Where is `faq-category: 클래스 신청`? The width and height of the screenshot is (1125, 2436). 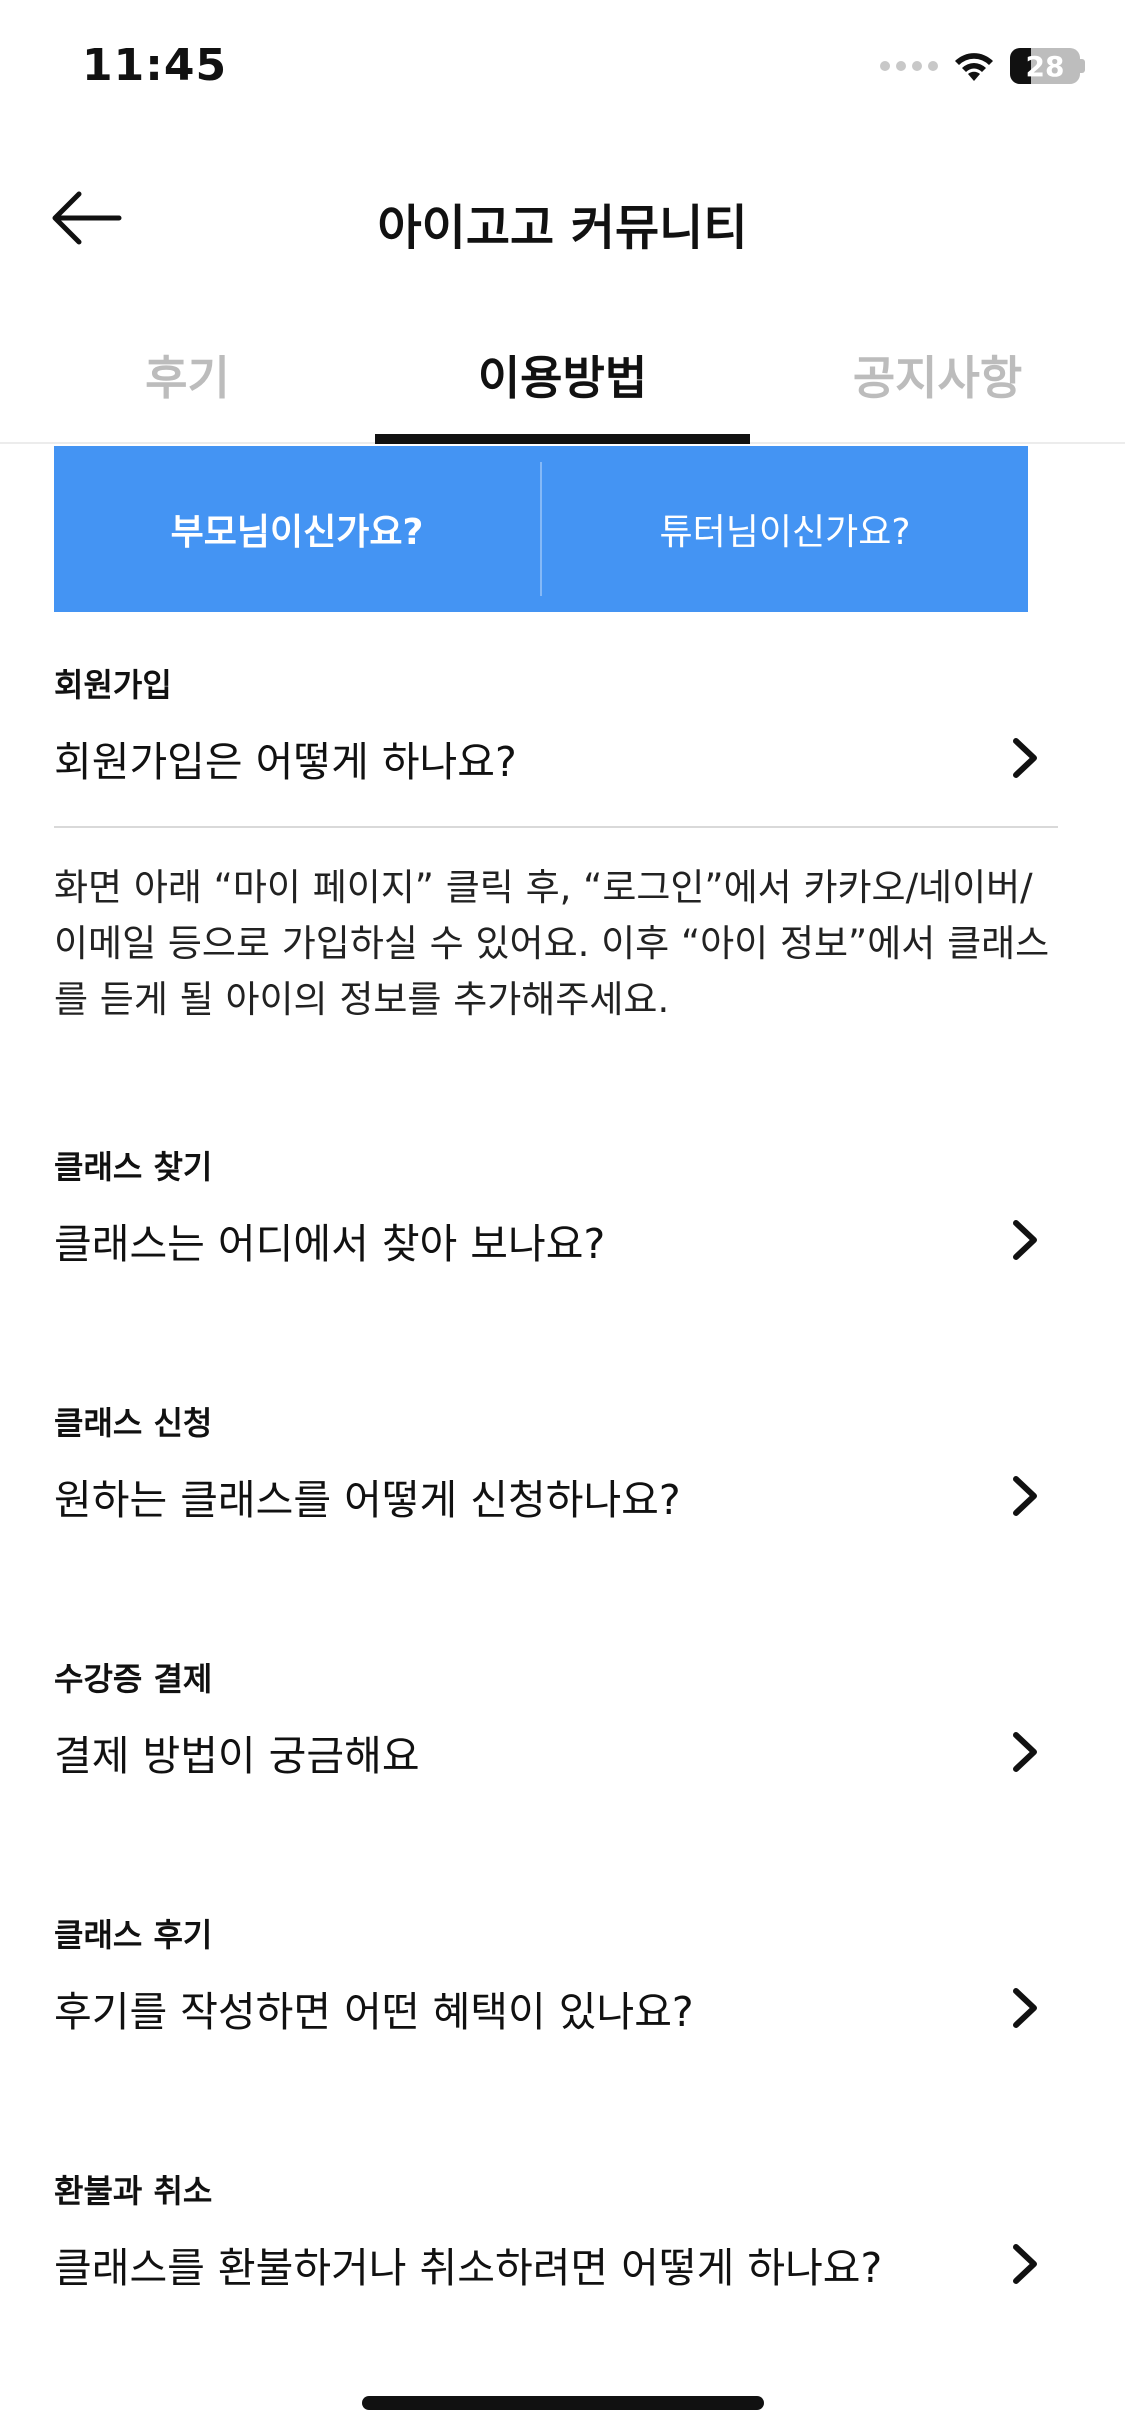 faq-category: 클래스 신청 is located at coordinates (133, 1423).